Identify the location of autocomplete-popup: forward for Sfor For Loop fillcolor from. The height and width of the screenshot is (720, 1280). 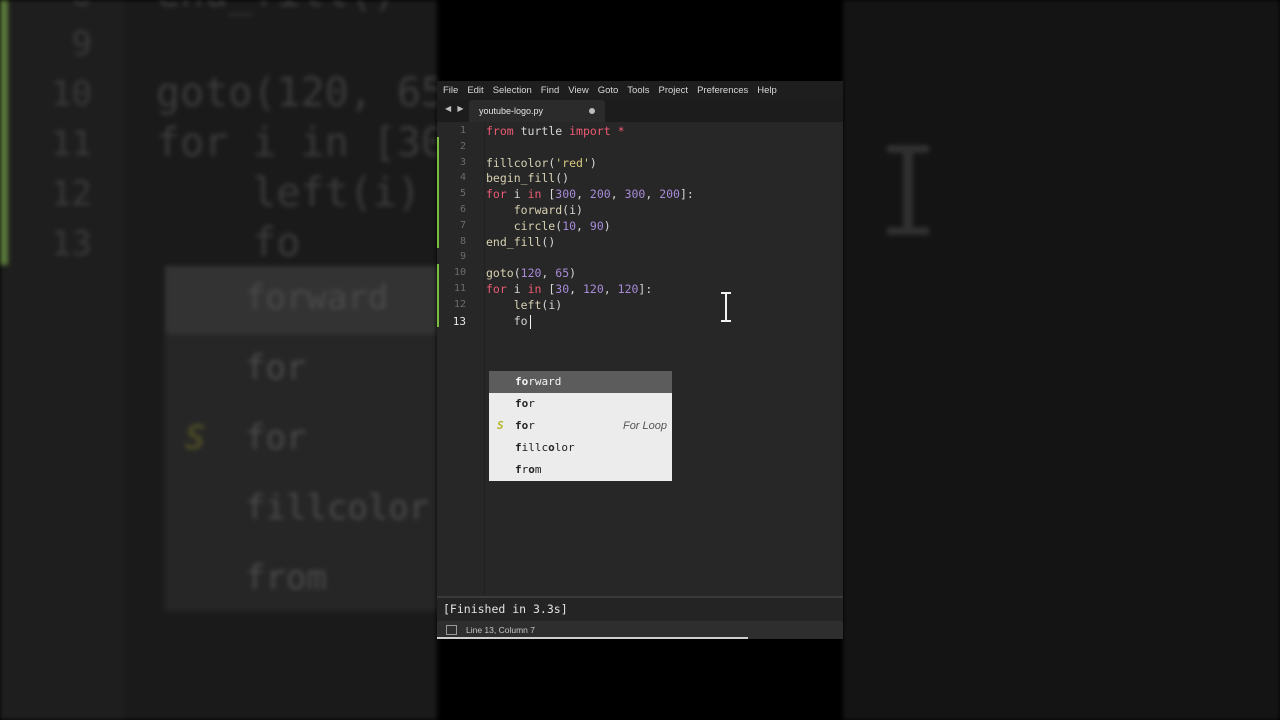
(580, 426).